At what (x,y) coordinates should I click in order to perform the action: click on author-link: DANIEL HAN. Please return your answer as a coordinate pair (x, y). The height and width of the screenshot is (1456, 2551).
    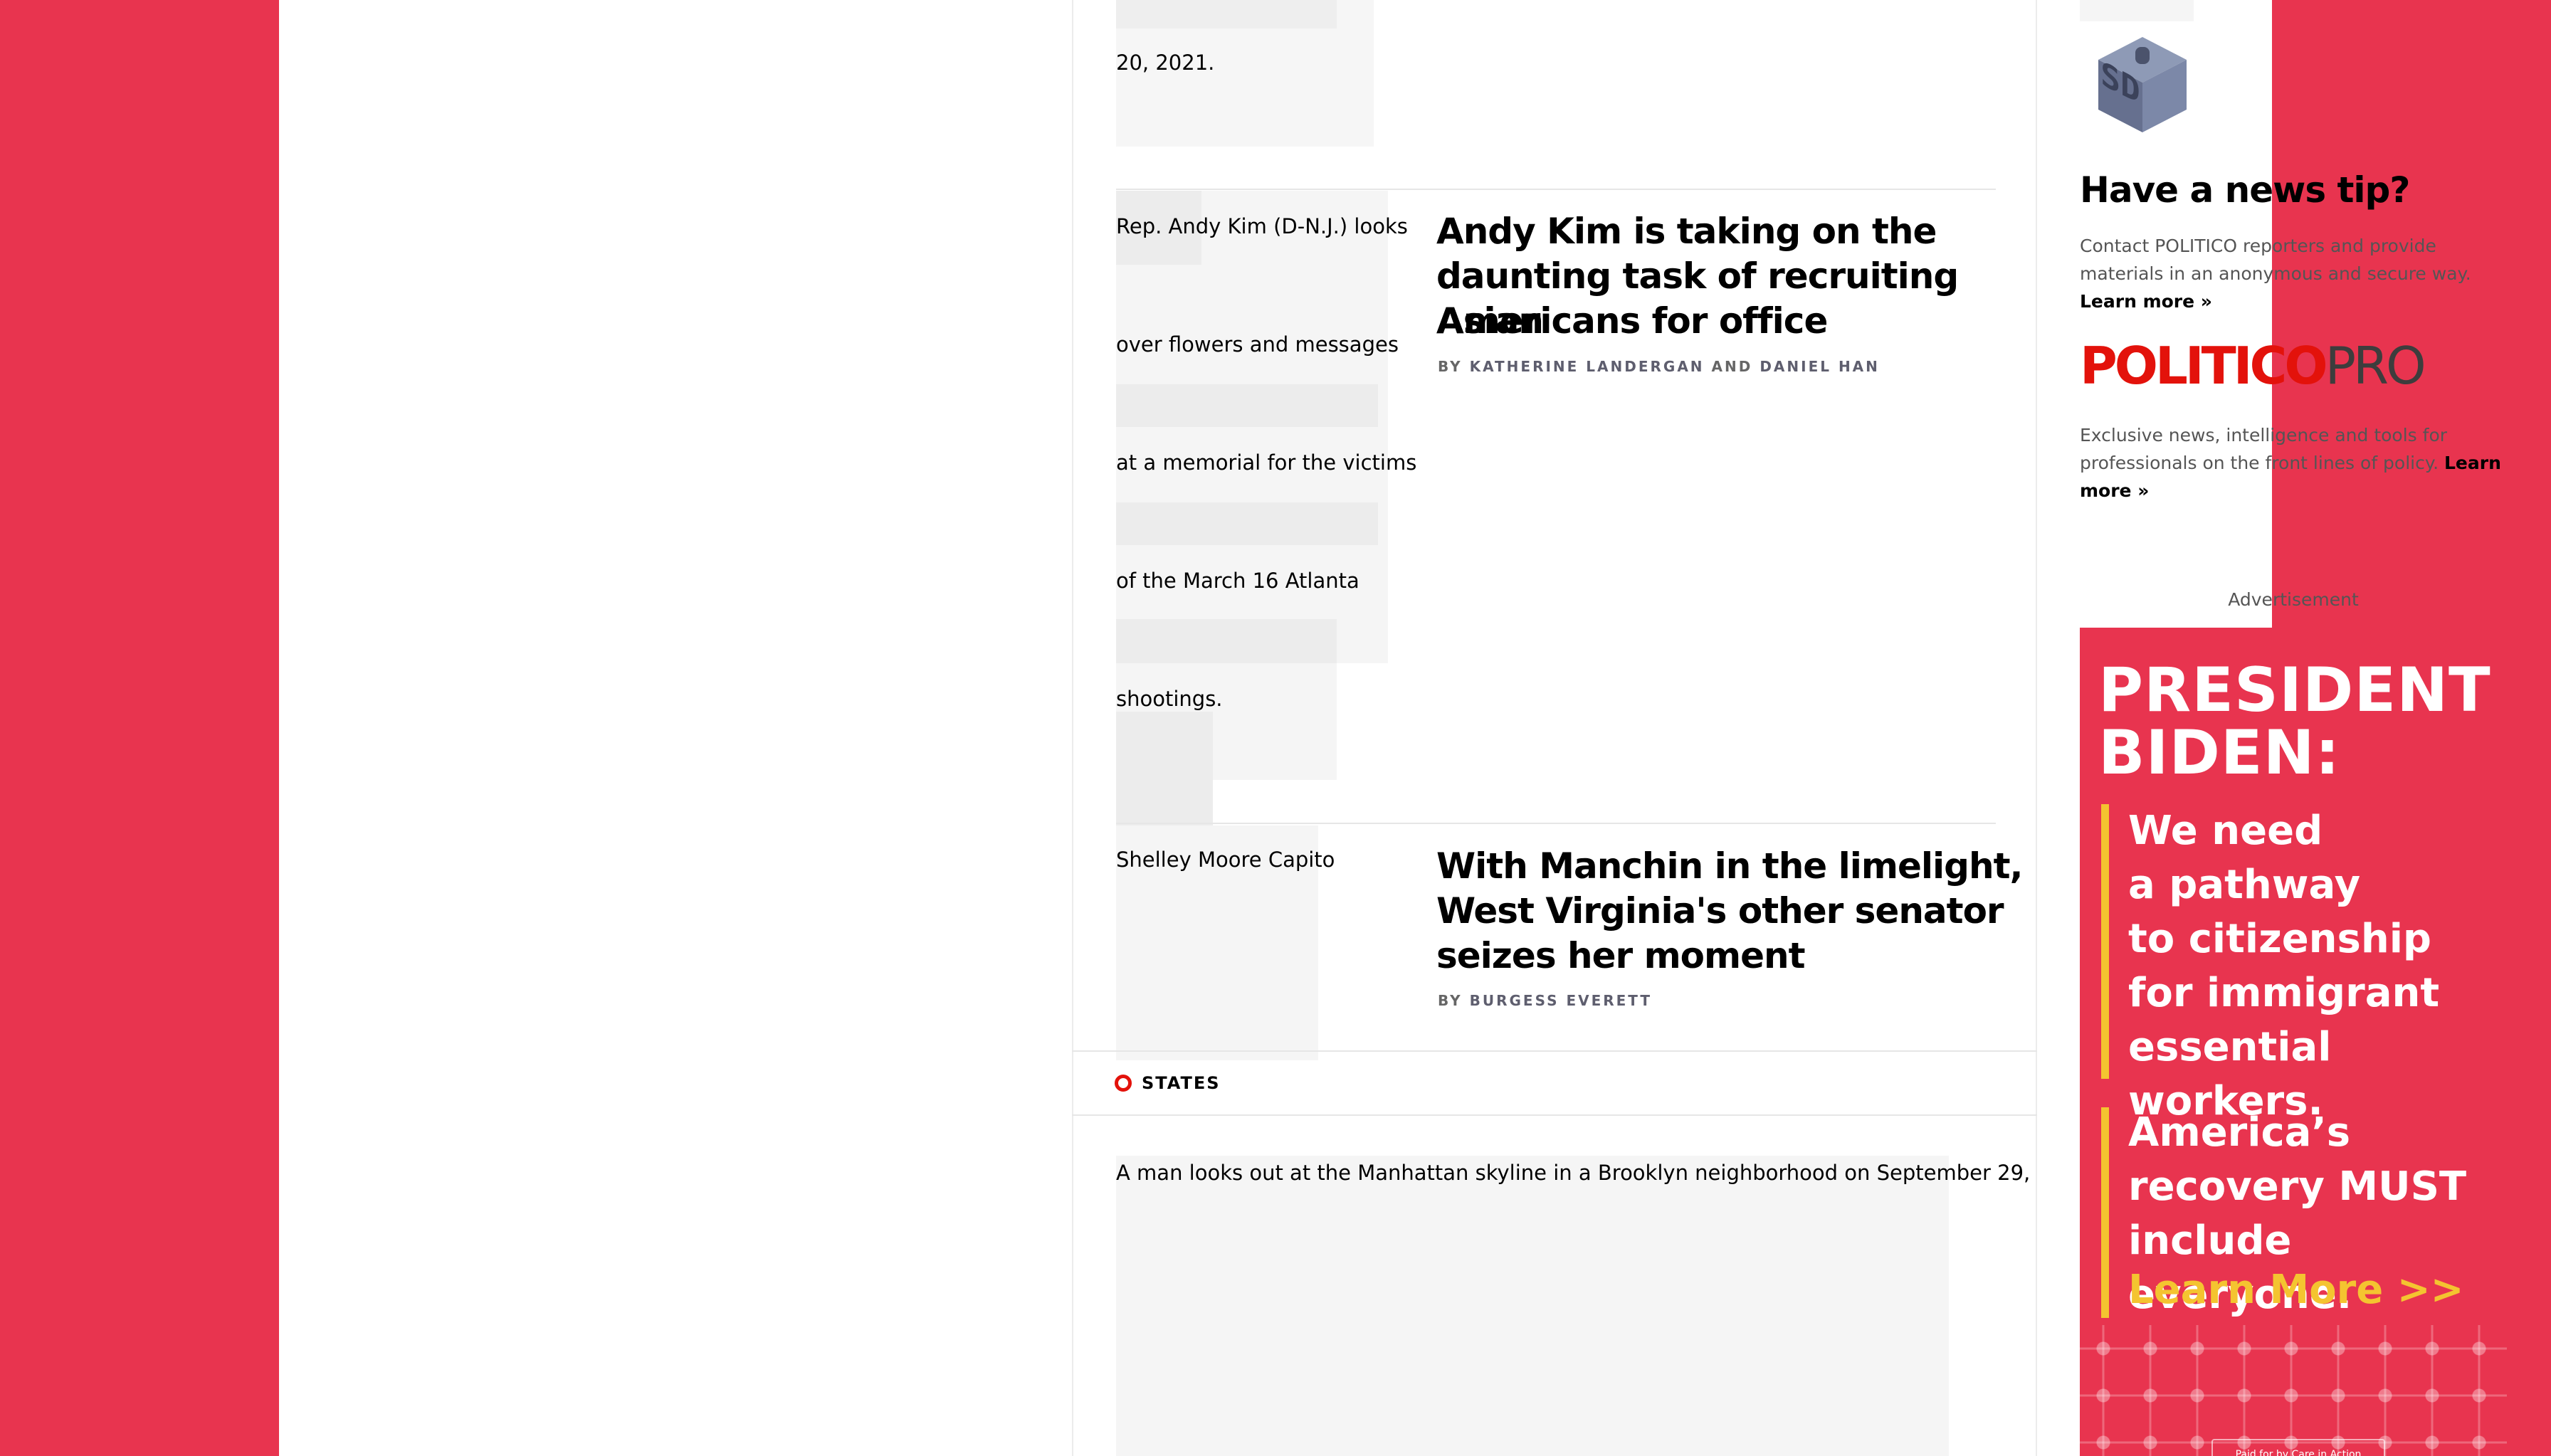
    Looking at the image, I should click on (1820, 366).